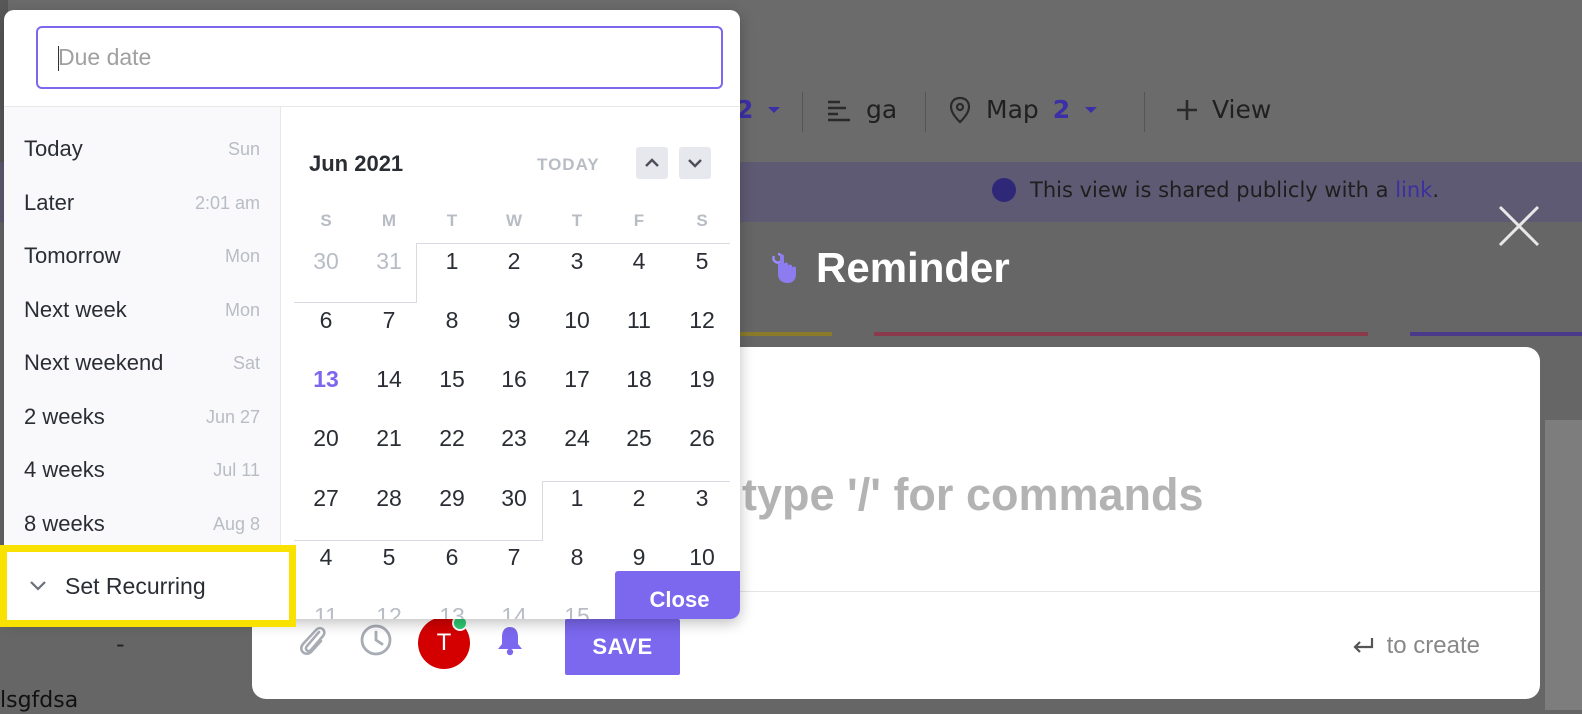 This screenshot has height=714, width=1582. I want to click on set-recurring-toggle: Set Recurring, so click(148, 586).